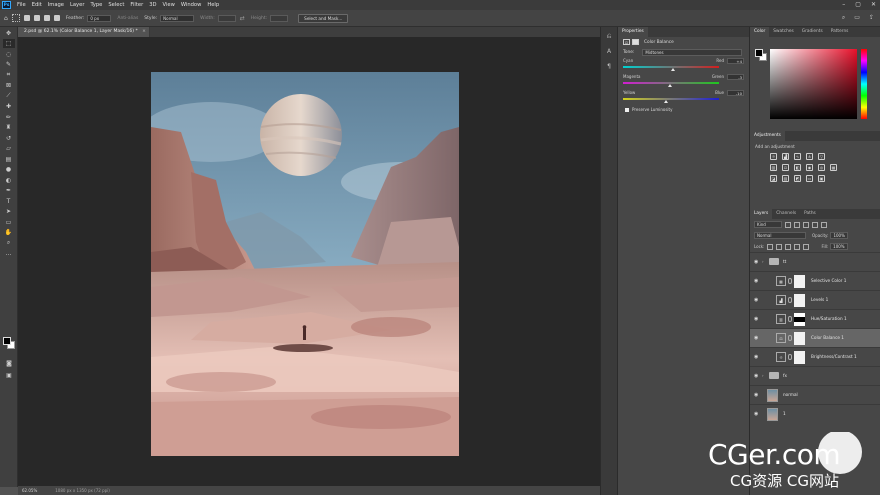 The image size is (880, 495). Describe the element at coordinates (46, 18) in the screenshot. I see `subtract-selection-icon` at that location.